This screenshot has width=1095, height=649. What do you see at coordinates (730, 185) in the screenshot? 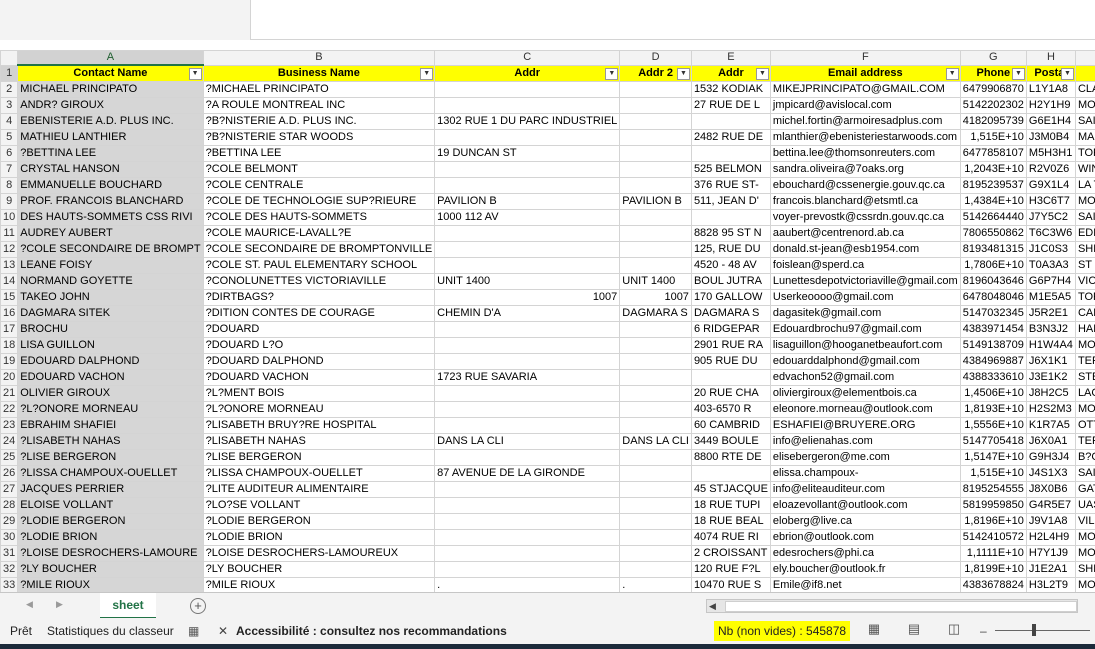
I see `cell-e: 376 RUE ST-` at bounding box center [730, 185].